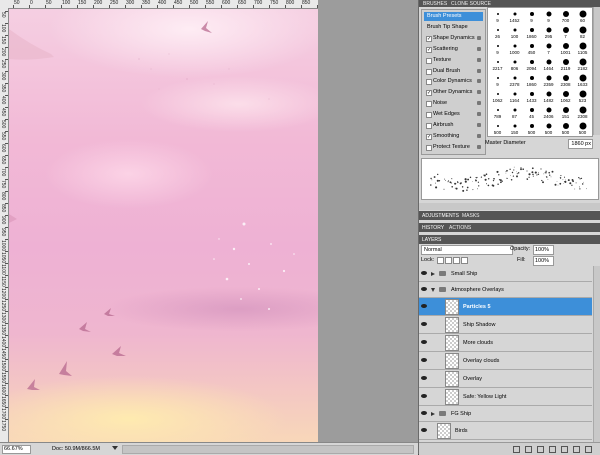 Image resolution: width=600 pixels, height=455 pixels. Describe the element at coordinates (435, 4) in the screenshot. I see `tab-brushes: BRUSHES` at that location.